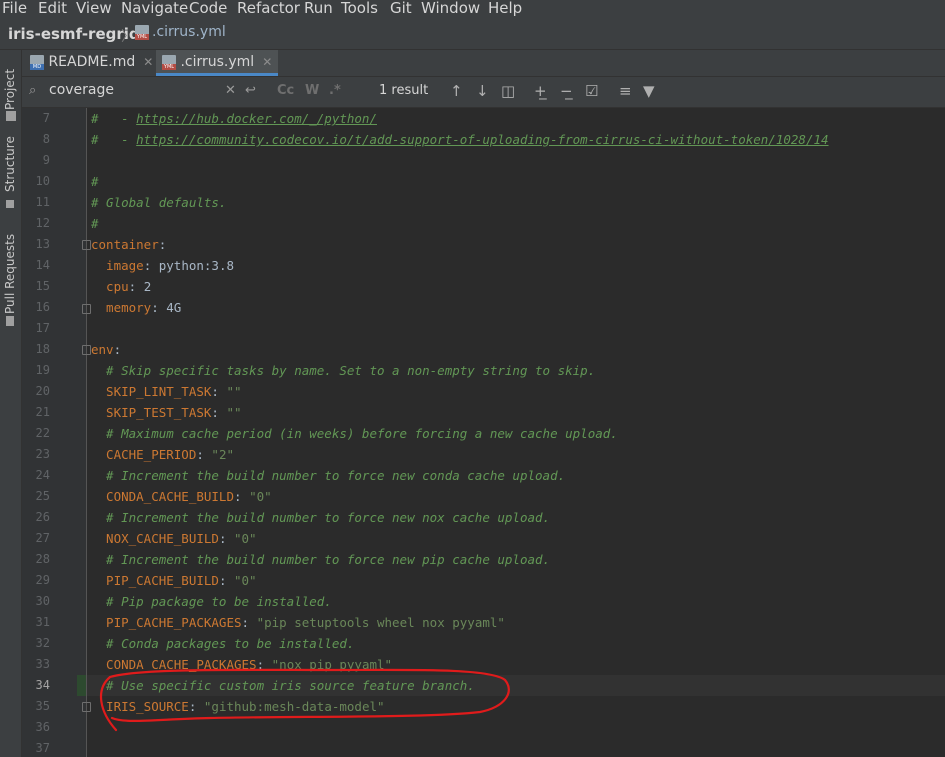  What do you see at coordinates (241, 664) in the screenshot?
I see `code-line: CONDA_CACHE_PACKAGES: "nox pip pyyaml"` at bounding box center [241, 664].